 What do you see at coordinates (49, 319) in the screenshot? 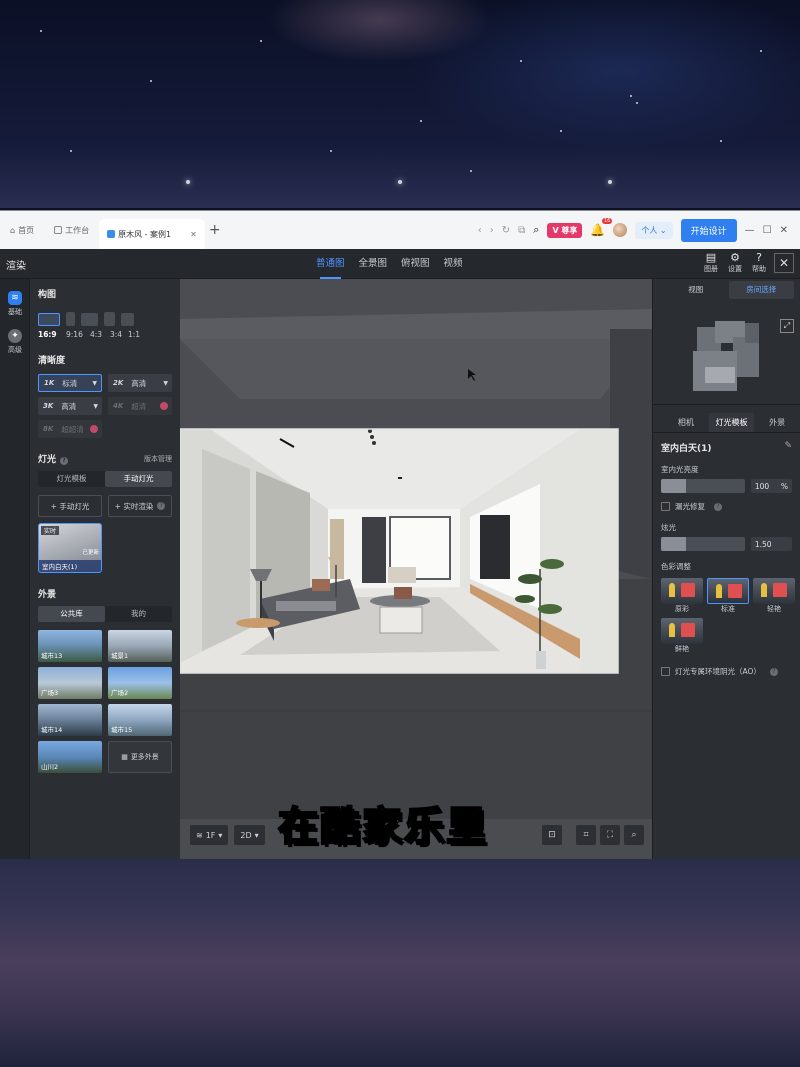
I see `ratio-16-9-option` at bounding box center [49, 319].